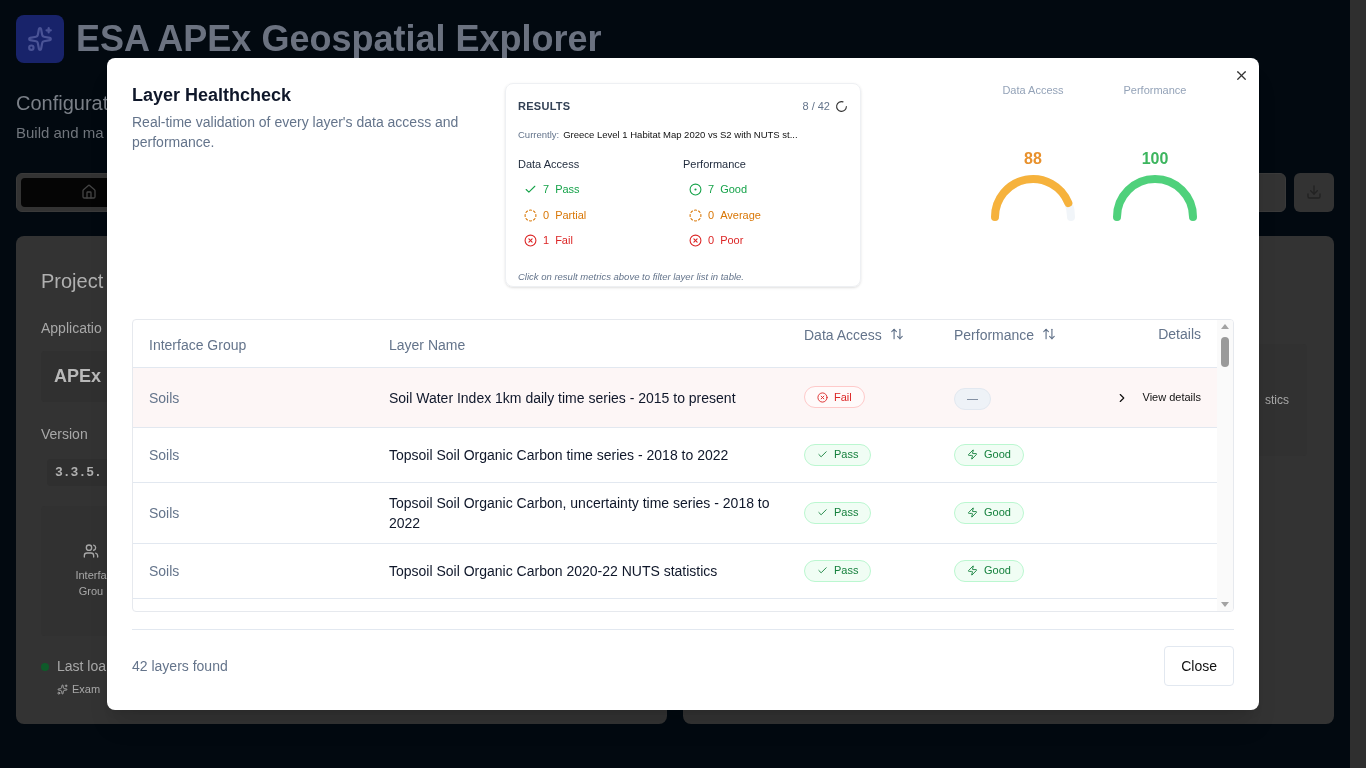  What do you see at coordinates (563, 398) in the screenshot?
I see `table-cell-text: Soil Water Index 1km daily time series - 2015 to present` at bounding box center [563, 398].